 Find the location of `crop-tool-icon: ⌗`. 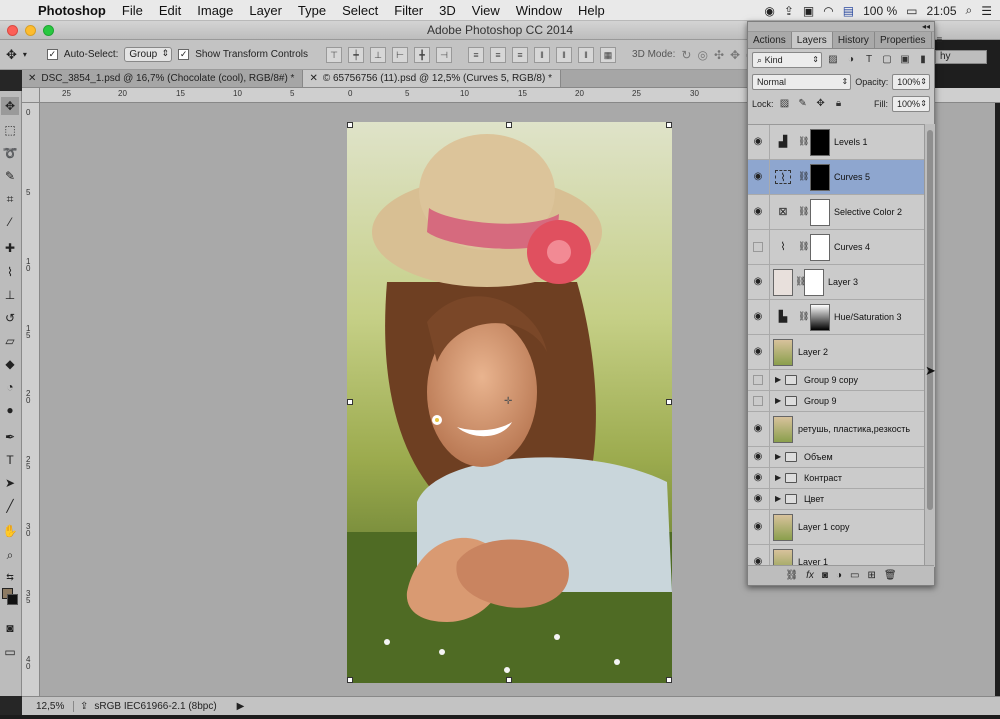

crop-tool-icon: ⌗ is located at coordinates (10, 199).